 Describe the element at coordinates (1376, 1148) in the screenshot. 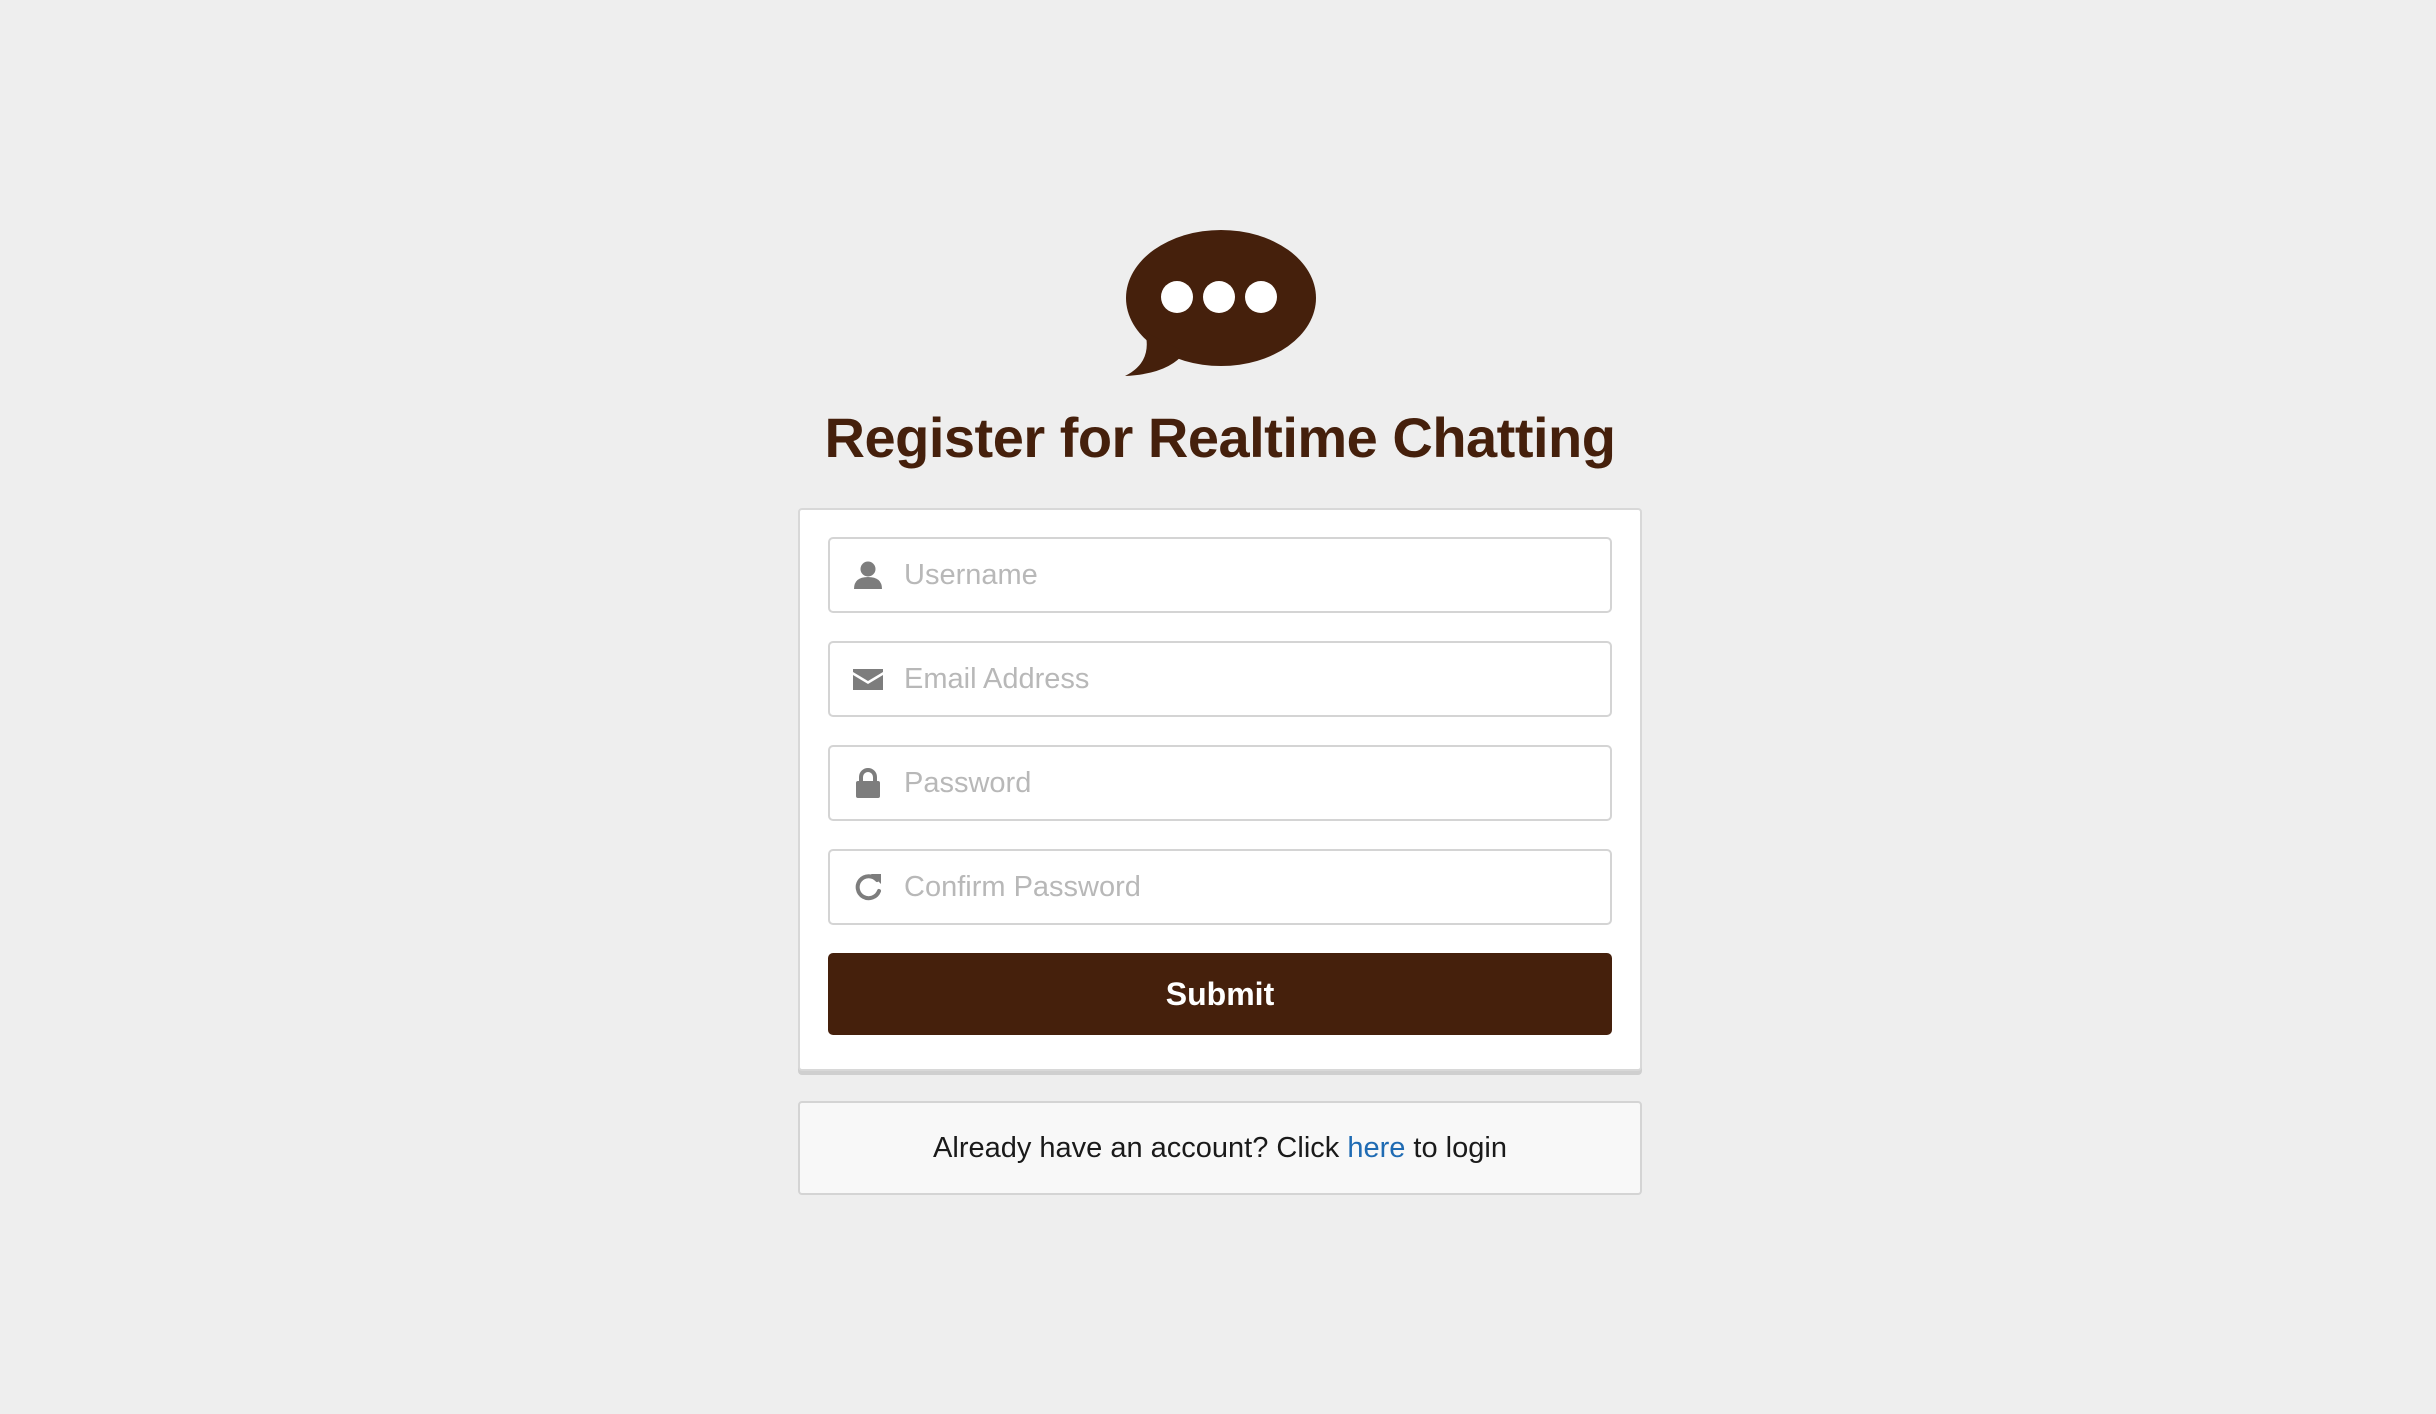

I see `login-link: here` at that location.